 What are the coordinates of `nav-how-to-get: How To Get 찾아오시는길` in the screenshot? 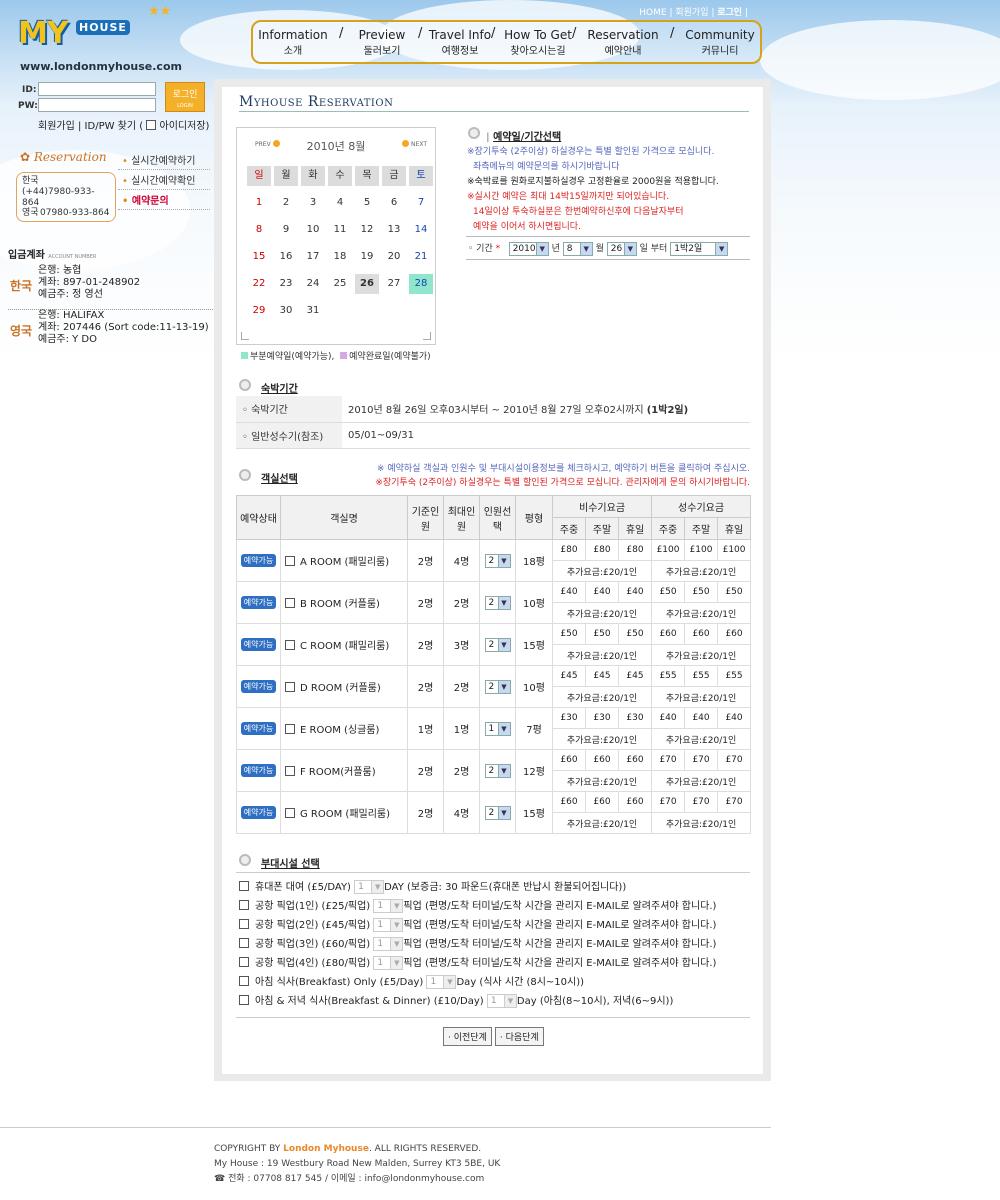 It's located at (538, 42).